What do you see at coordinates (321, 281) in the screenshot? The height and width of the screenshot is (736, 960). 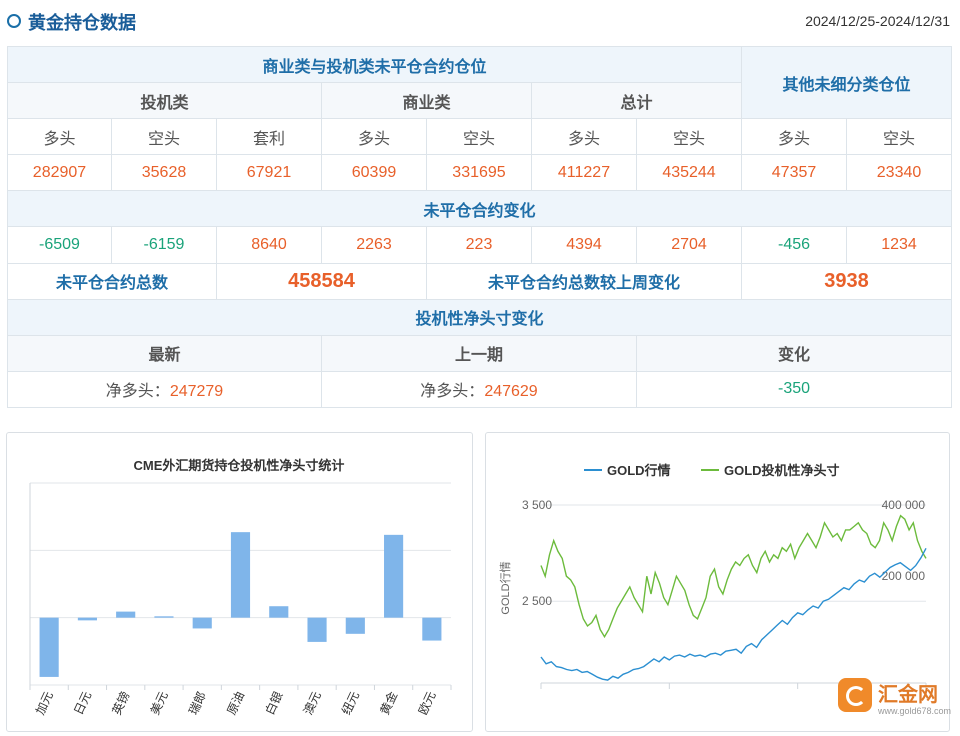 I see `oi-total-value: 458584` at bounding box center [321, 281].